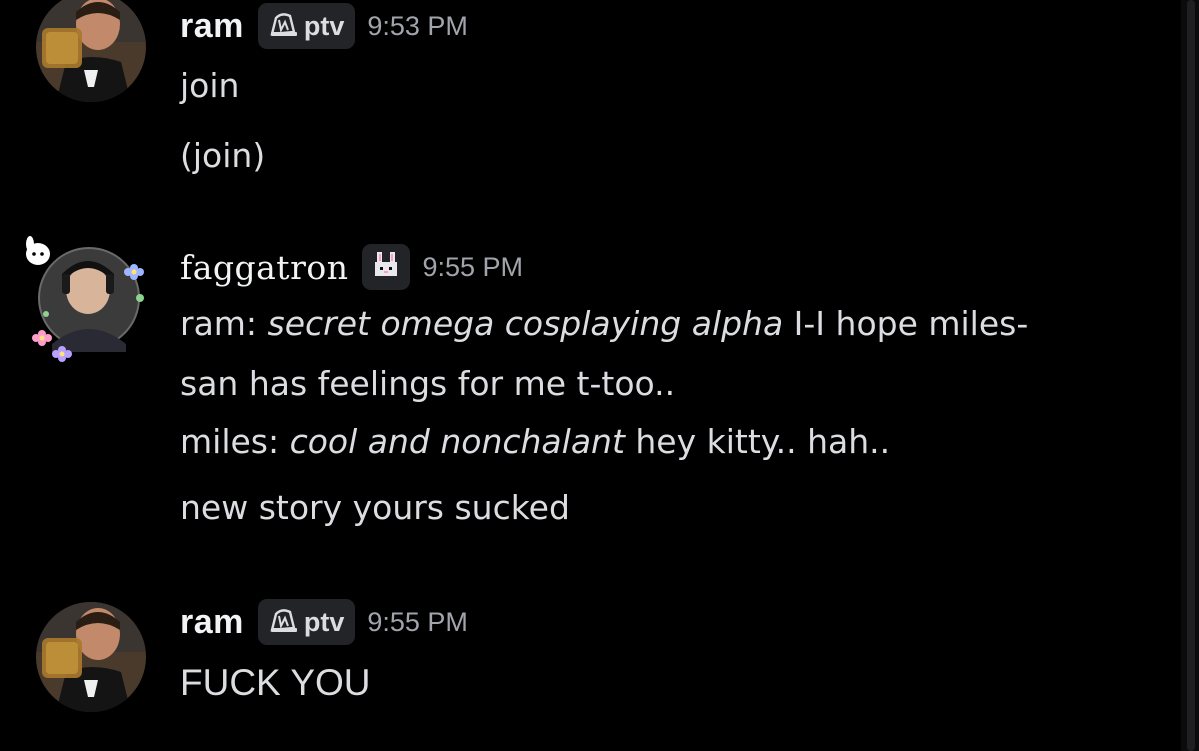 The image size is (1199, 751). Describe the element at coordinates (87, 299) in the screenshot. I see `avatar-faggatron` at that location.